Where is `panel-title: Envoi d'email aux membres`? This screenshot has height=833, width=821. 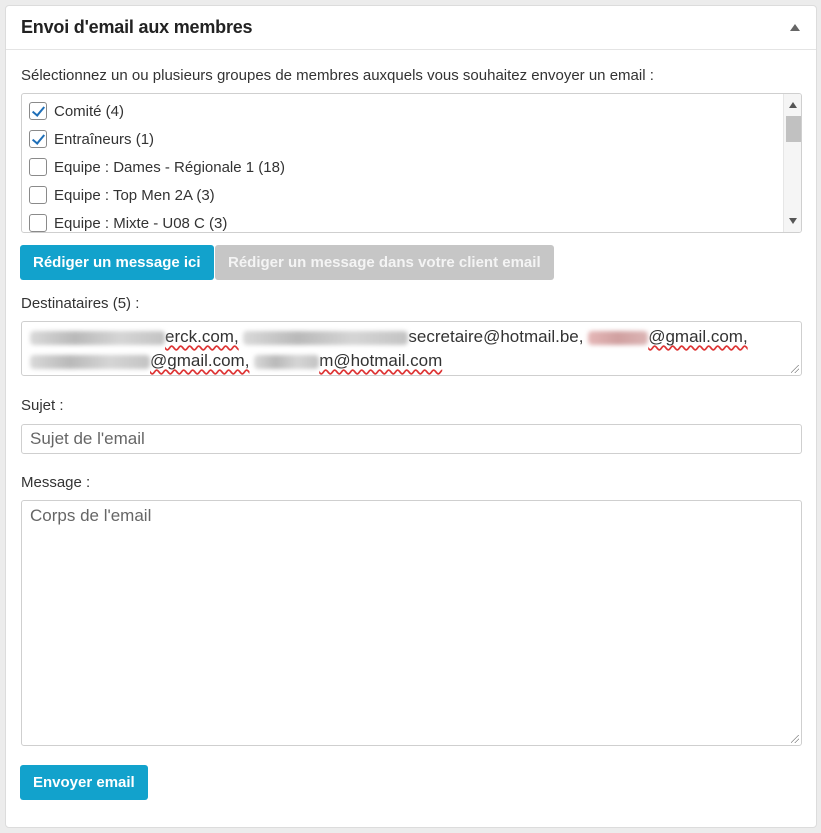
panel-title: Envoi d'email aux membres is located at coordinates (137, 27).